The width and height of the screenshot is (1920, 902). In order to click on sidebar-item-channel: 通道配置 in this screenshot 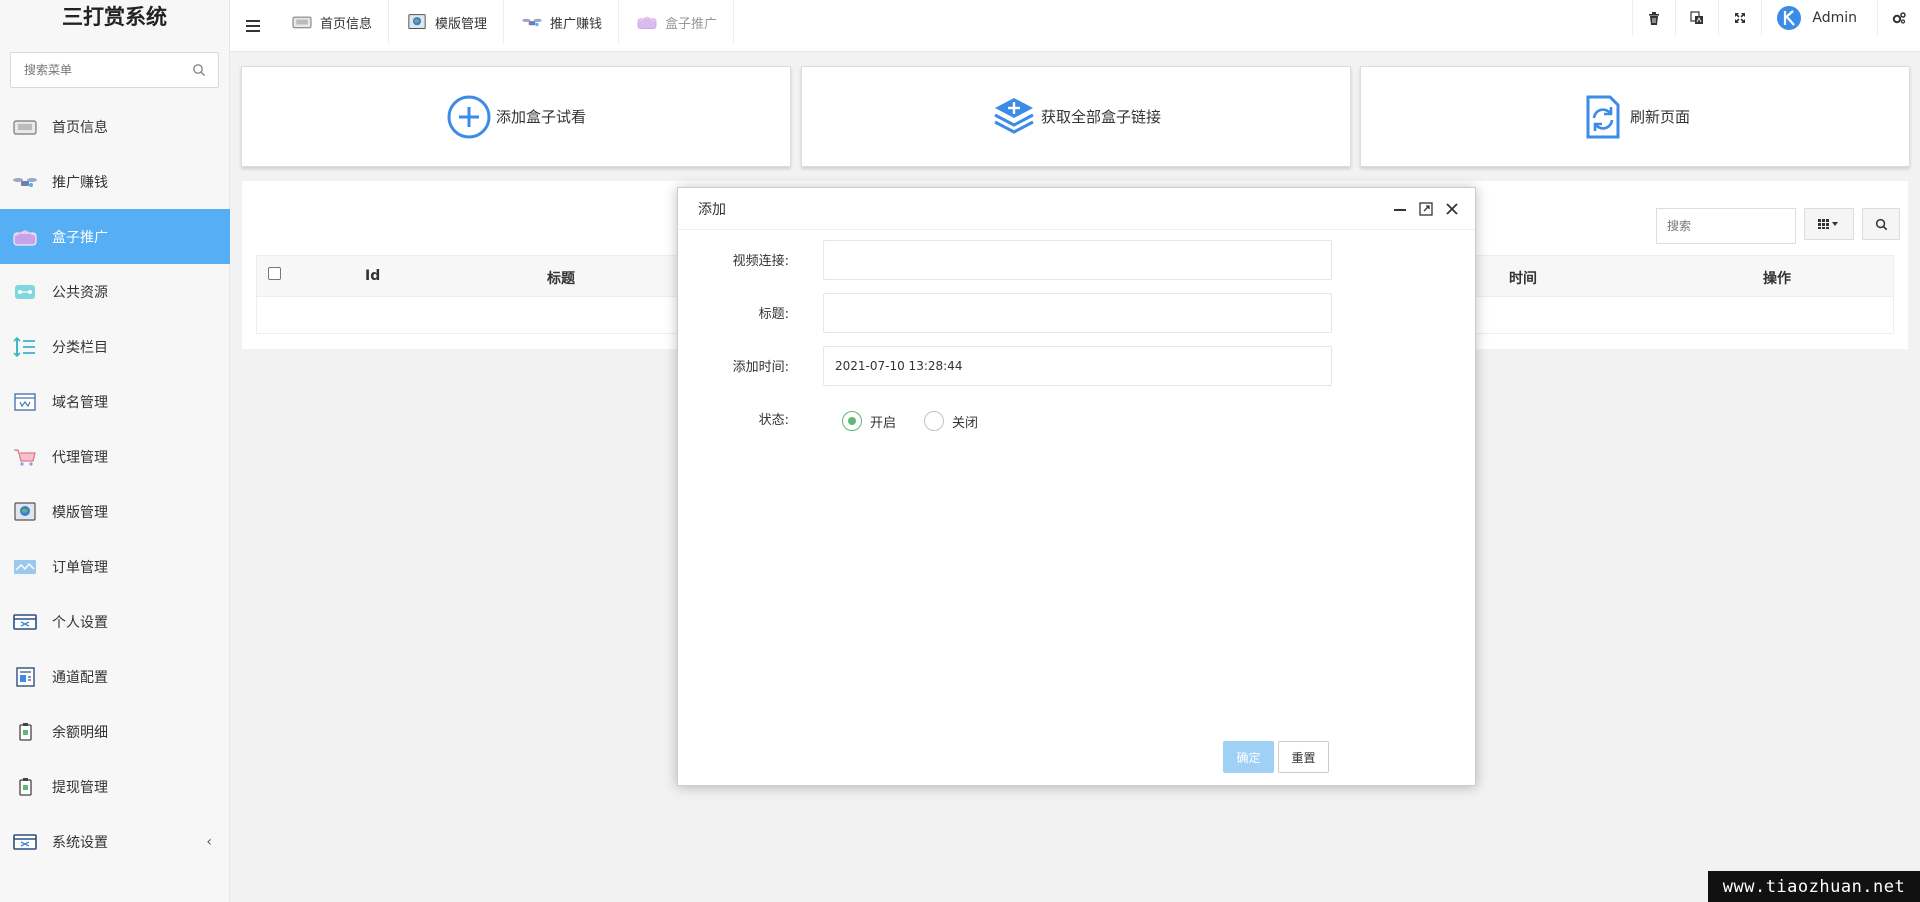, I will do `click(115, 676)`.